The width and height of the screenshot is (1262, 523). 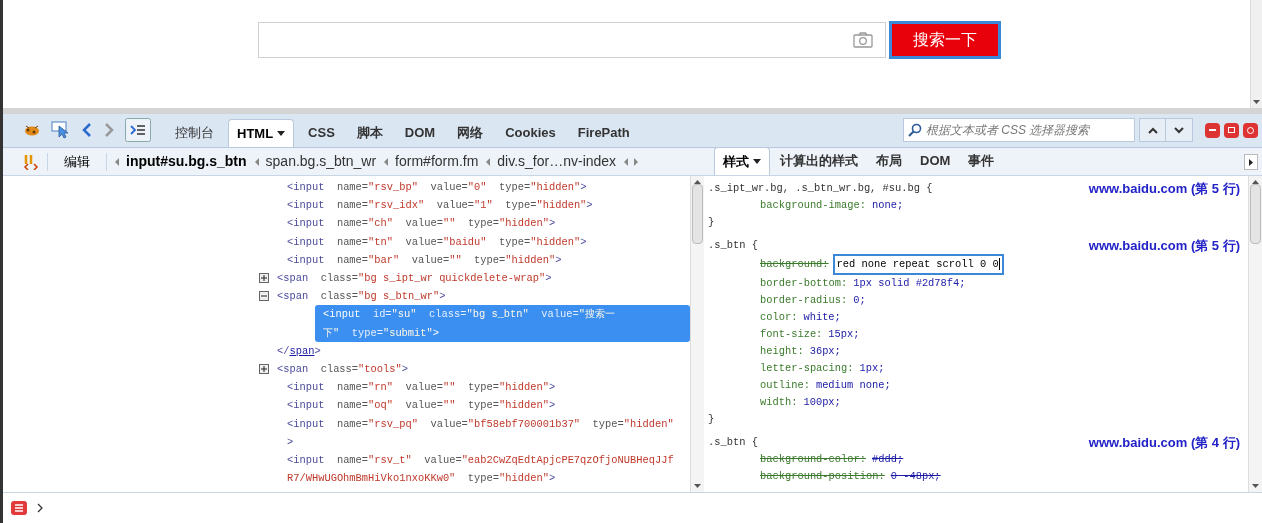 I want to click on restore-button, so click(x=1231, y=130).